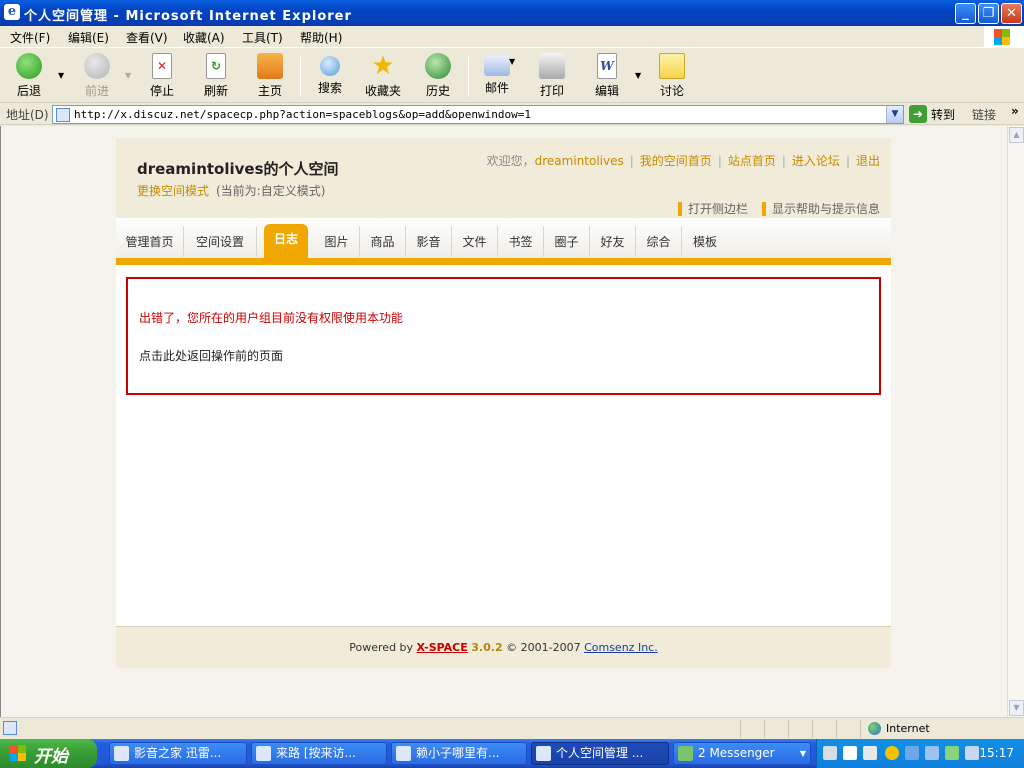 Image resolution: width=1024 pixels, height=768 pixels. What do you see at coordinates (607, 66) in the screenshot?
I see `word-icon: W` at bounding box center [607, 66].